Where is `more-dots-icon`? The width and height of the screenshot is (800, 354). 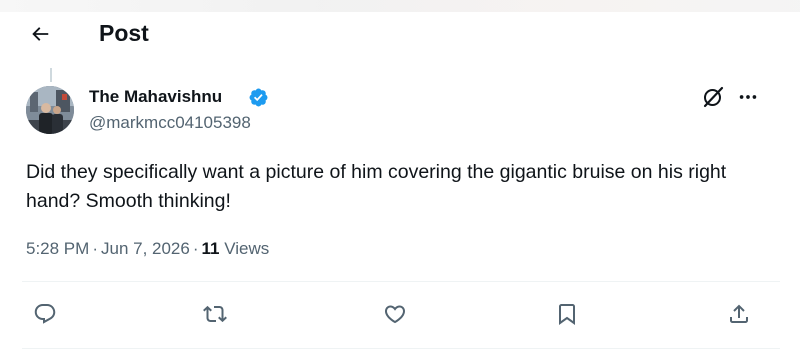 more-dots-icon is located at coordinates (748, 99).